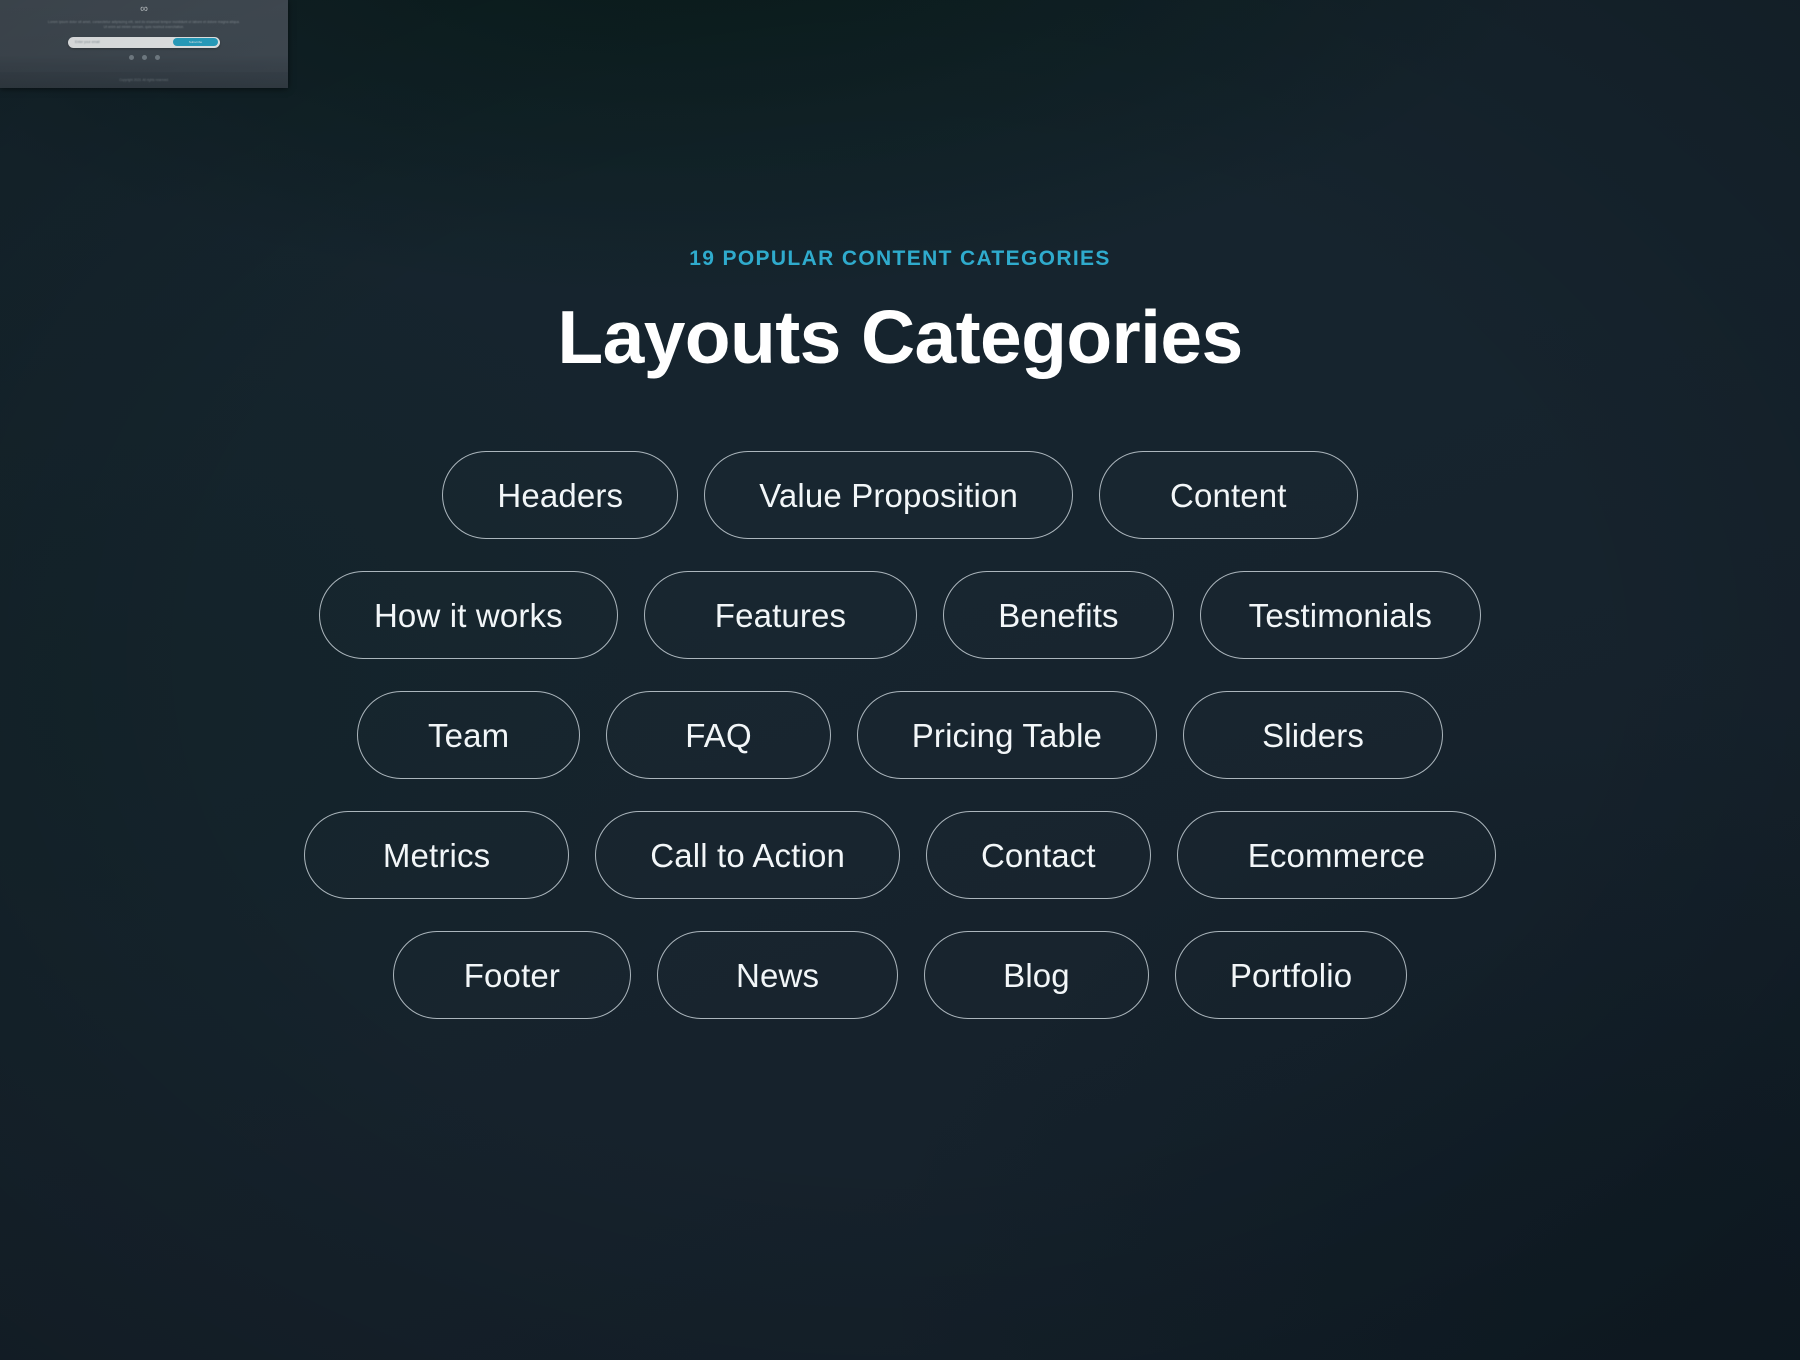 The image size is (1800, 1360). Describe the element at coordinates (1228, 495) in the screenshot. I see `category-pill-content: Content` at that location.